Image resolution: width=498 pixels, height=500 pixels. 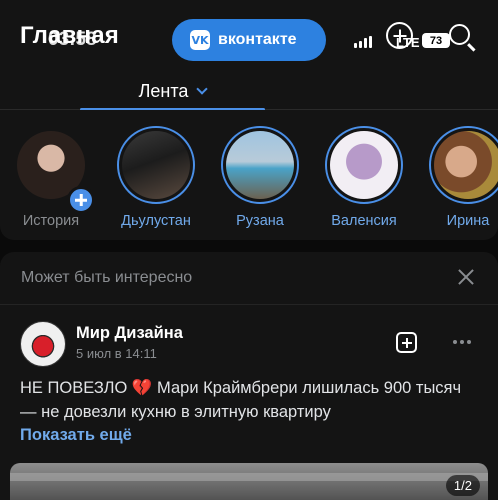 I want to click on story-item: Рузана, so click(x=260, y=177).